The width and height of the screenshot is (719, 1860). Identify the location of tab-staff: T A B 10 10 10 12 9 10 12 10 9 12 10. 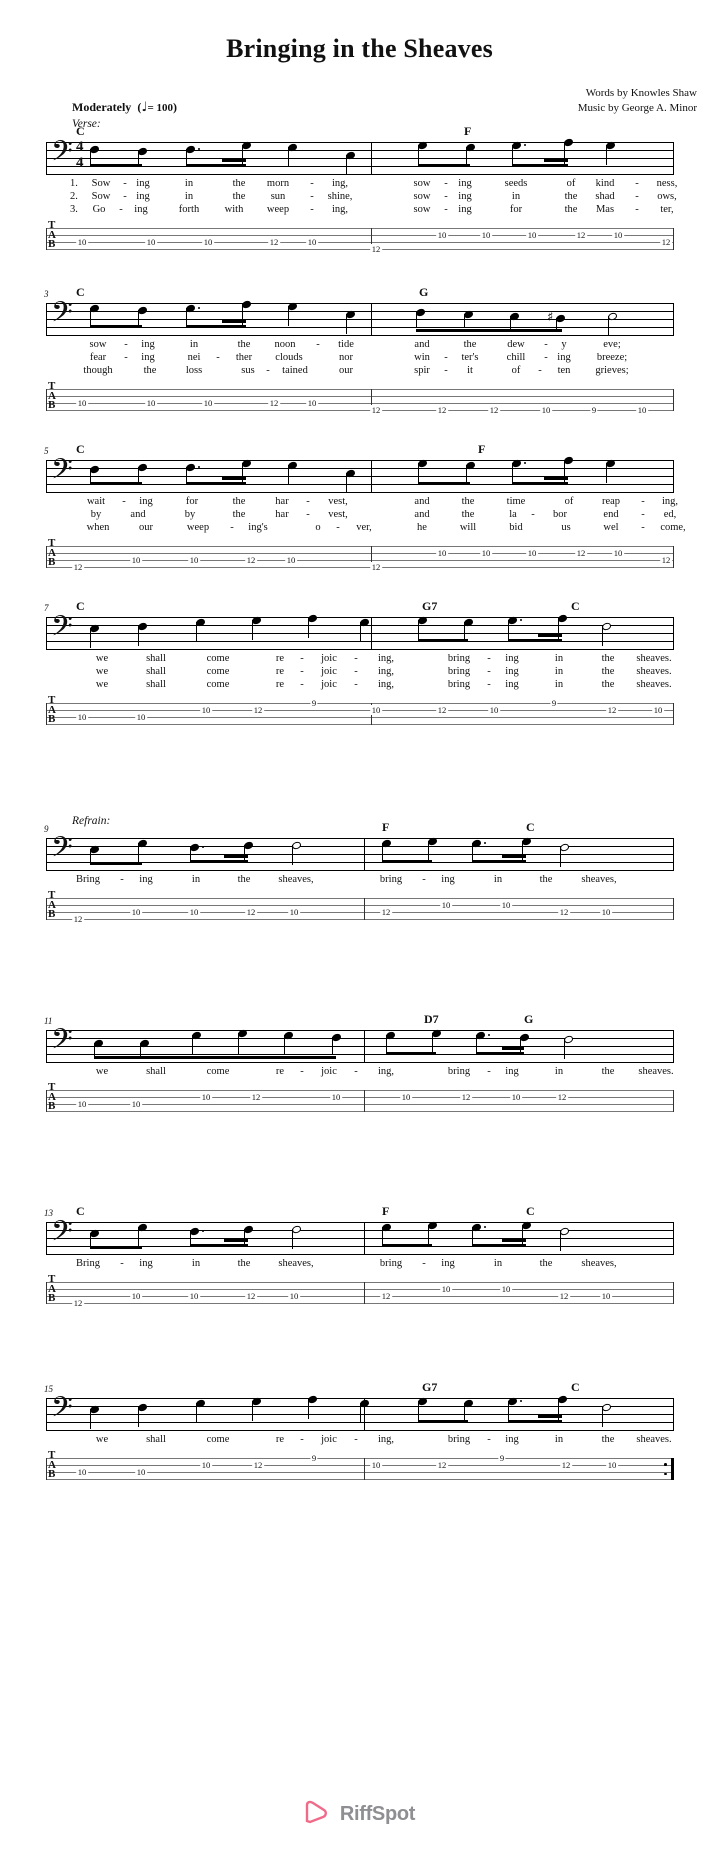
(360, 714).